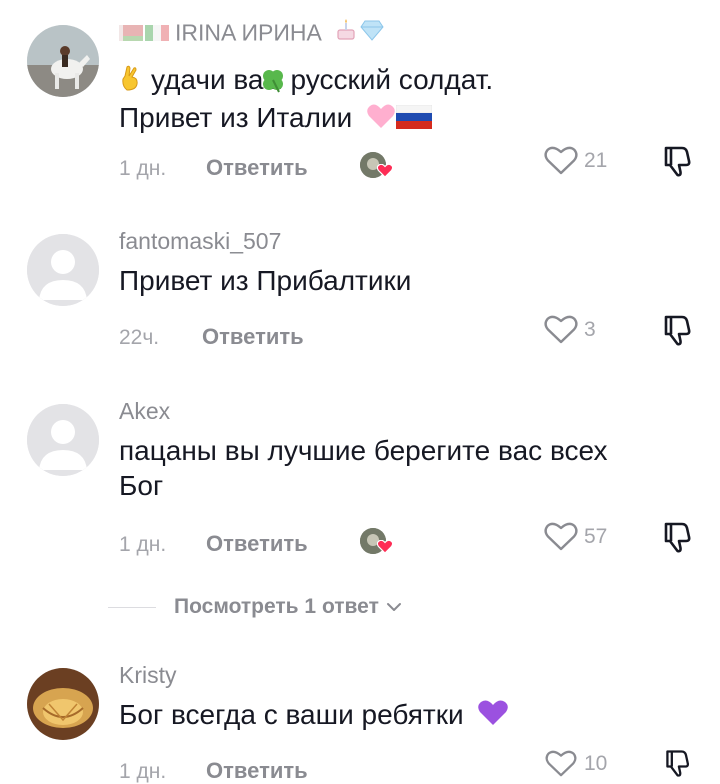  Describe the element at coordinates (144, 411) in the screenshot. I see `comment-username: Akex` at that location.